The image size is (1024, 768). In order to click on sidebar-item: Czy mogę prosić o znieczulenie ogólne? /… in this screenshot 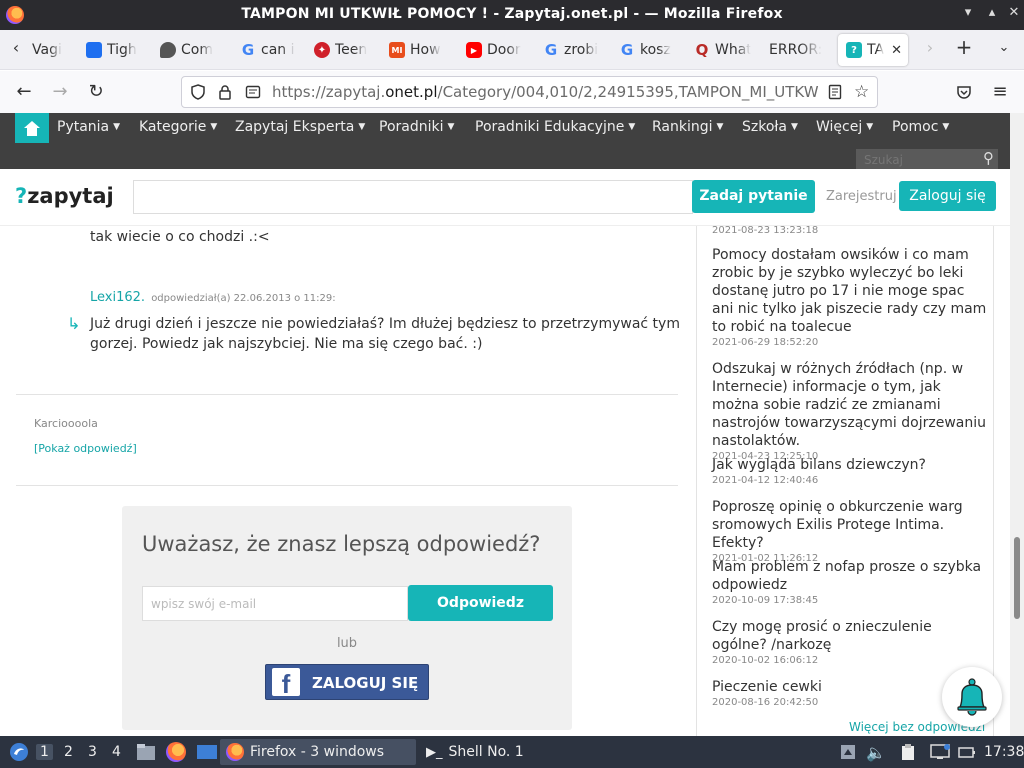, I will do `click(850, 642)`.